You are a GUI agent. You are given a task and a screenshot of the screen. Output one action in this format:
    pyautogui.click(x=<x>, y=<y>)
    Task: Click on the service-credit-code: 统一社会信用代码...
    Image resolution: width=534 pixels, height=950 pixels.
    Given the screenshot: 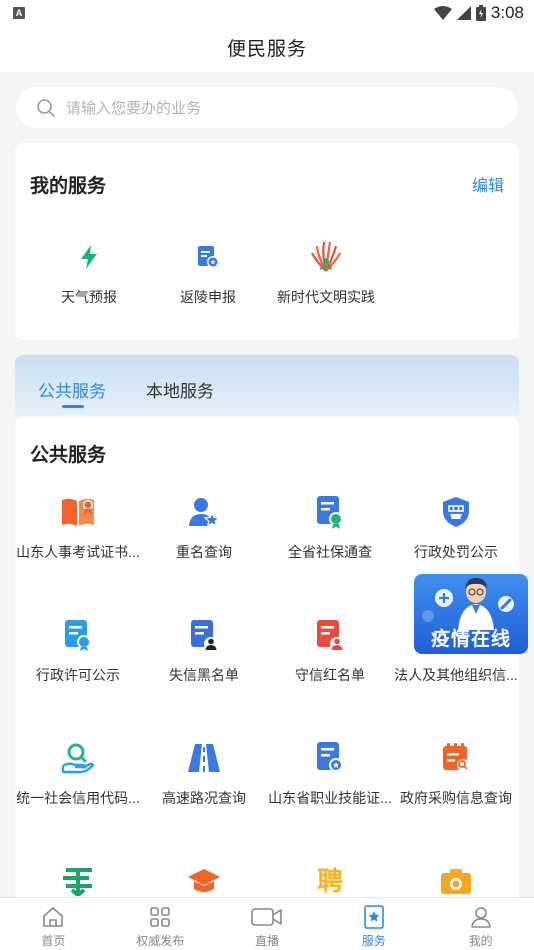 What is the action you would take?
    pyautogui.click(x=78, y=774)
    